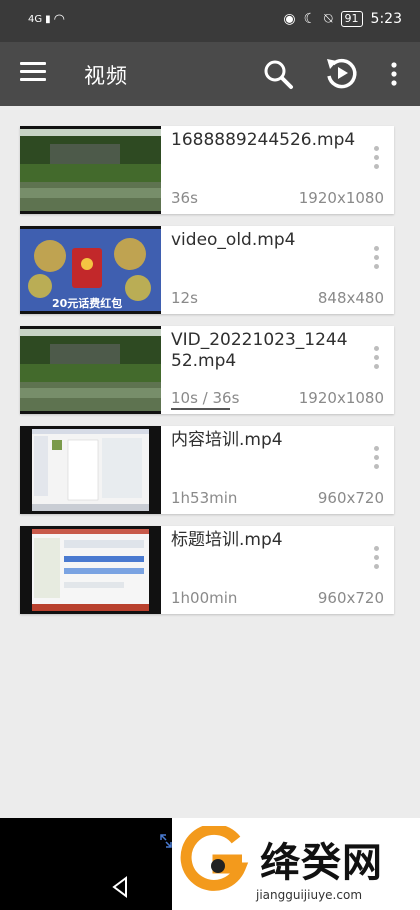  What do you see at coordinates (207, 270) in the screenshot?
I see `video-item: 20元话费红包 video_old.mp4 12s 848x480` at bounding box center [207, 270].